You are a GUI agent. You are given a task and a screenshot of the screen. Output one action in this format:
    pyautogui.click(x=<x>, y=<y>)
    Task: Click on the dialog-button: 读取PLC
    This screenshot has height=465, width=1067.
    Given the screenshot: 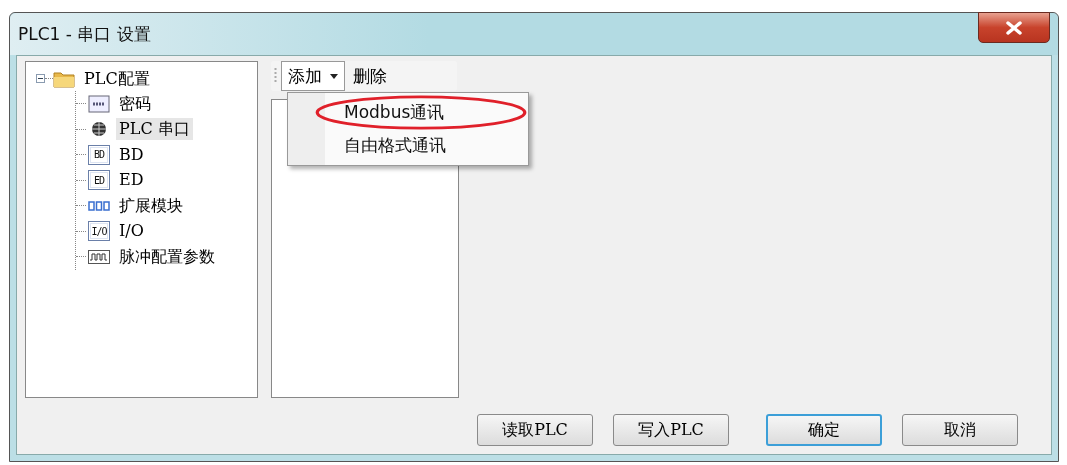 What is the action you would take?
    pyautogui.click(x=535, y=430)
    